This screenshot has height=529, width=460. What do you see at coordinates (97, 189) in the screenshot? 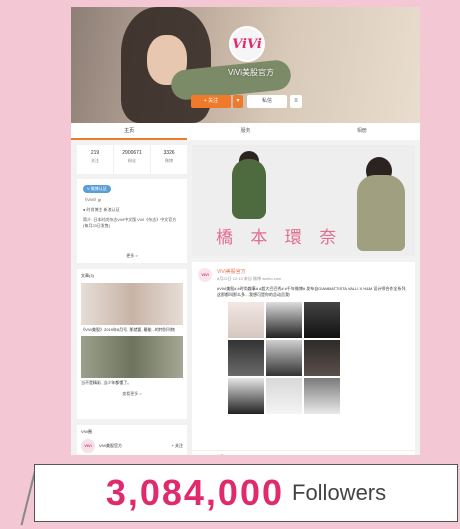
I see `verified-badge: V 微博认证` at bounding box center [97, 189].